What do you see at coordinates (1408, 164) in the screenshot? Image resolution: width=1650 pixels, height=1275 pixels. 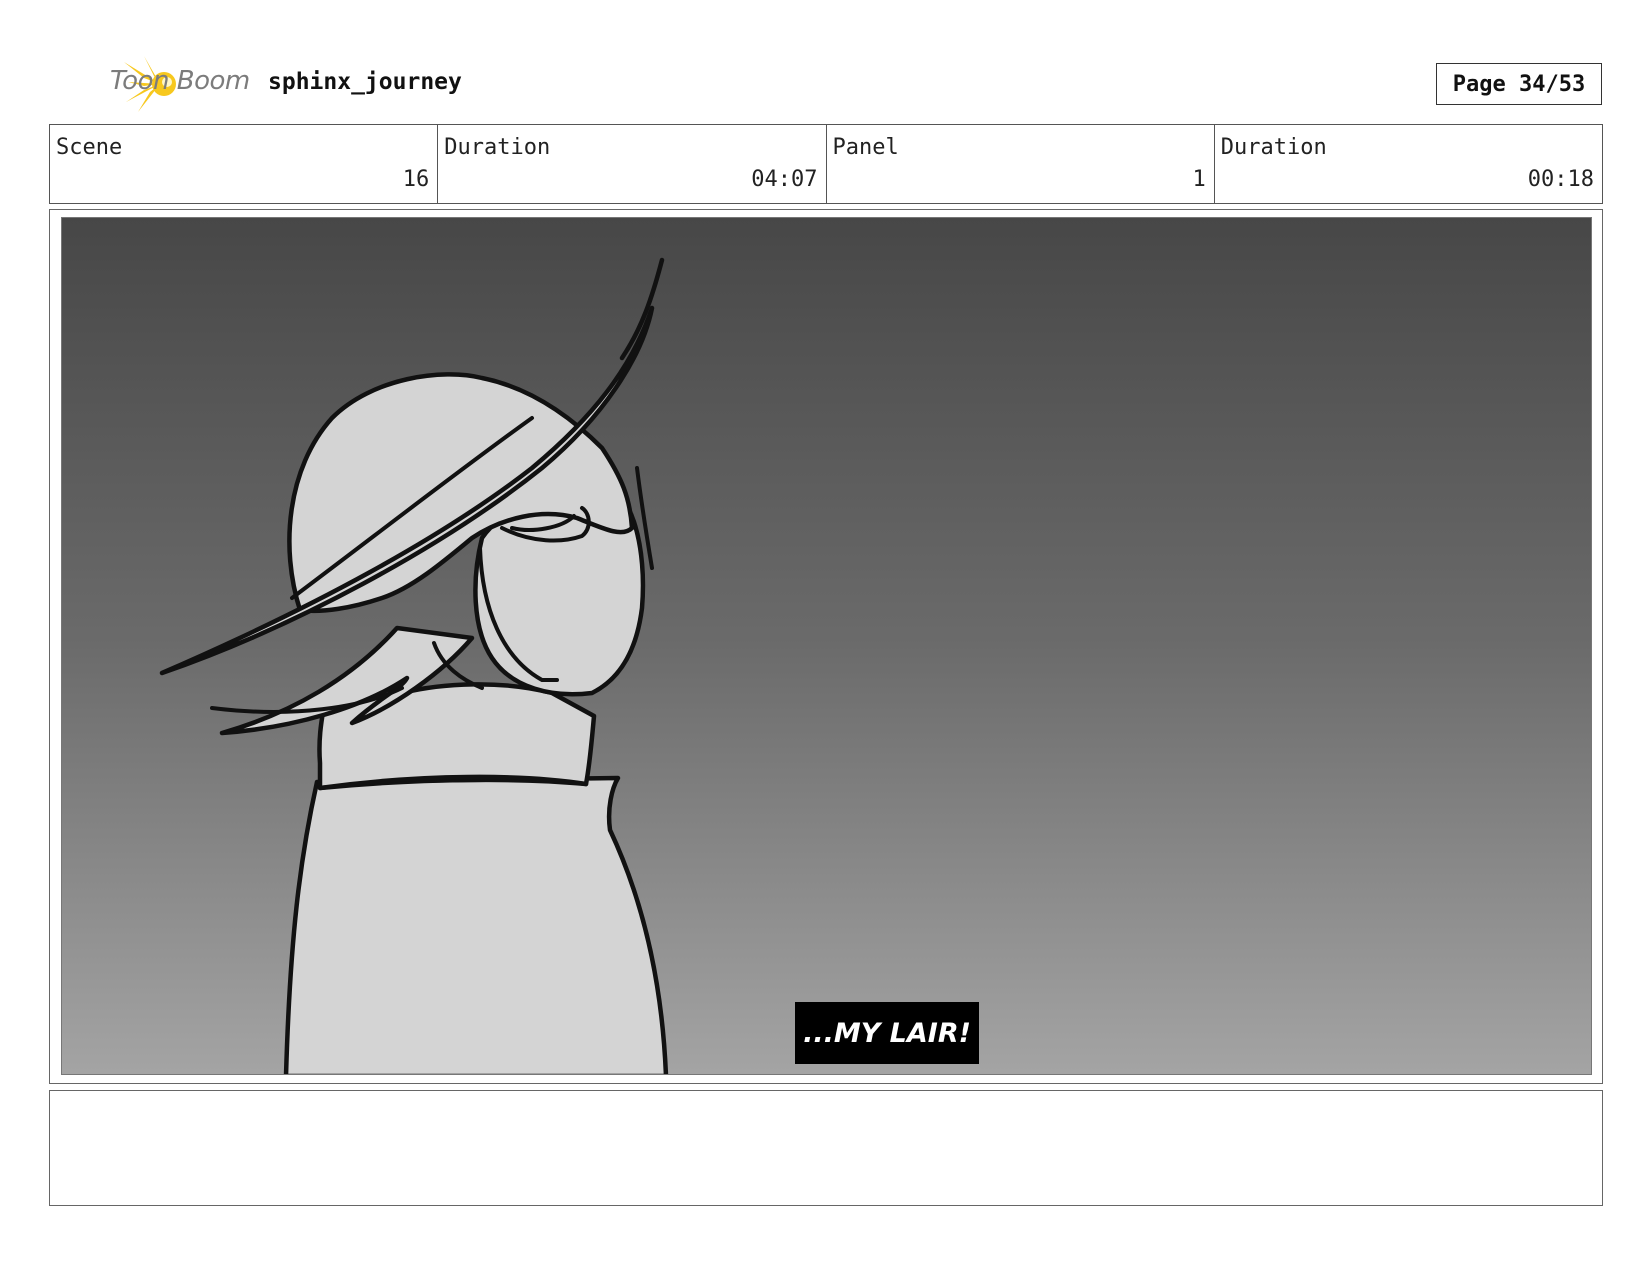 I see `panel-duration-cell: Duration 00:18` at bounding box center [1408, 164].